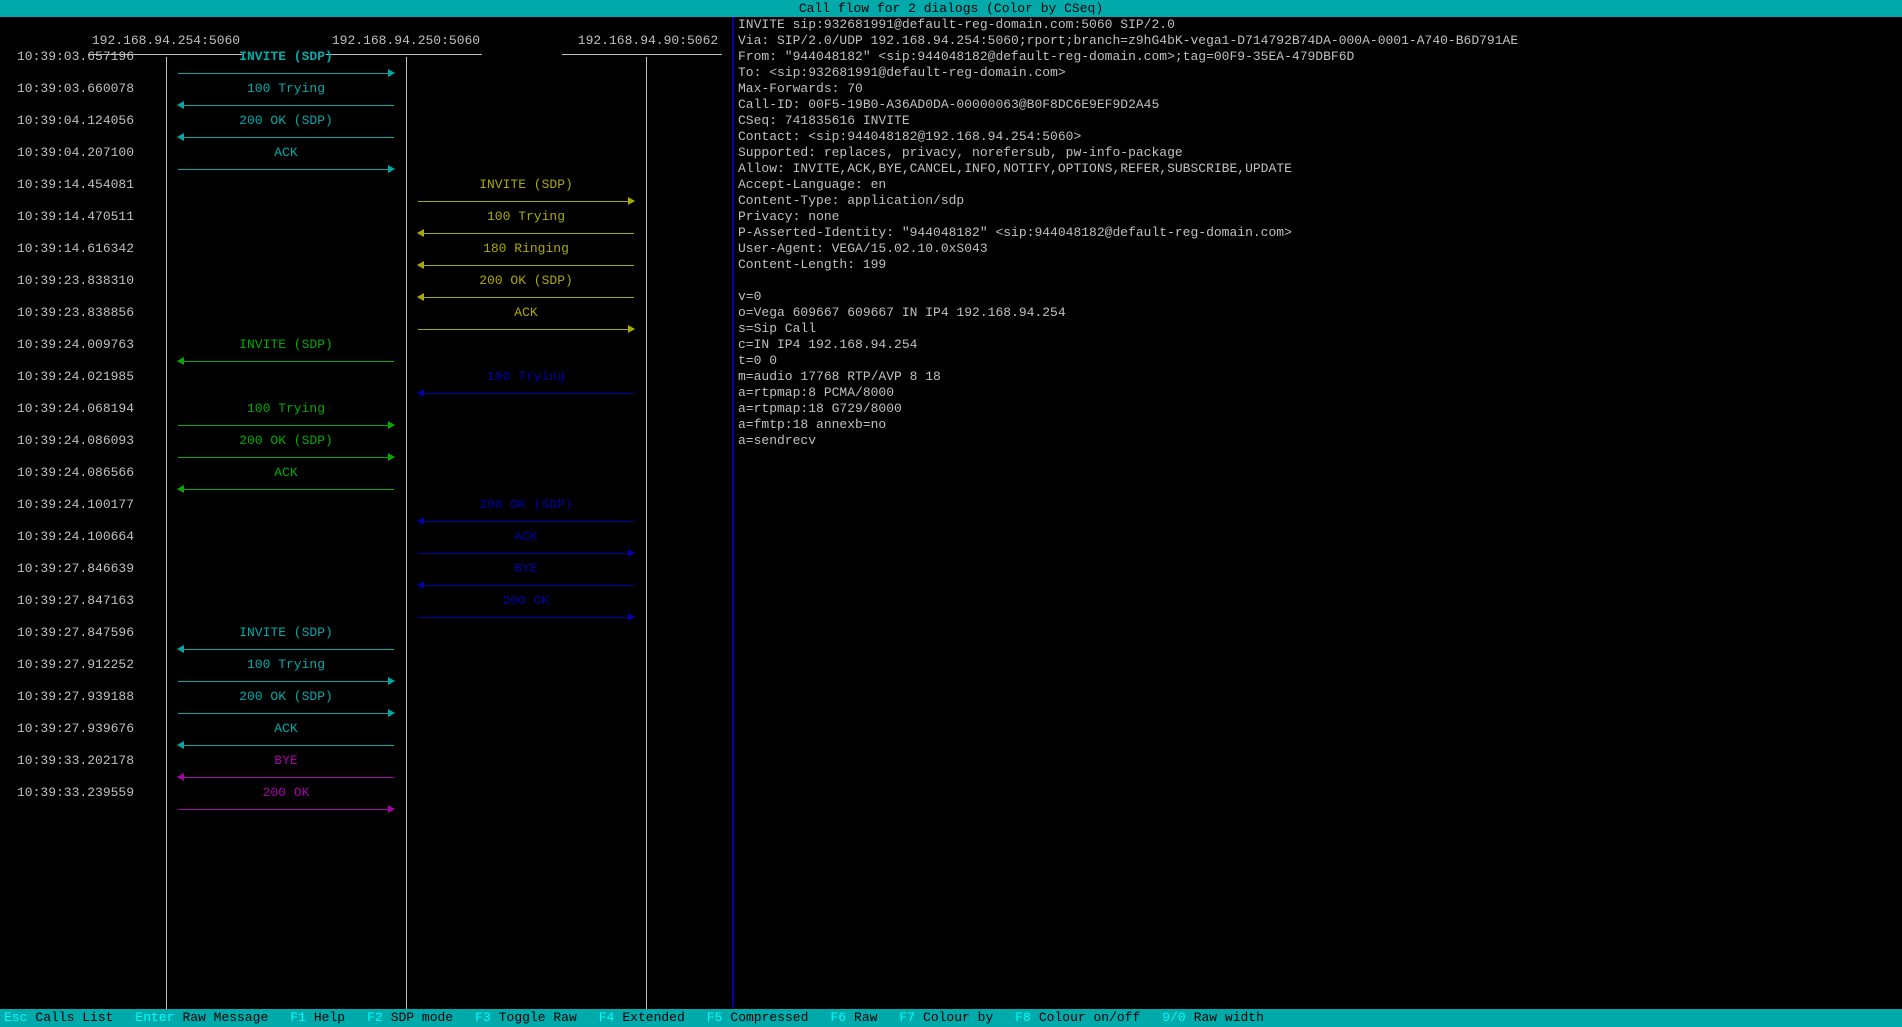 This screenshot has width=1902, height=1027. What do you see at coordinates (733, 512) in the screenshot?
I see `panel-divider` at bounding box center [733, 512].